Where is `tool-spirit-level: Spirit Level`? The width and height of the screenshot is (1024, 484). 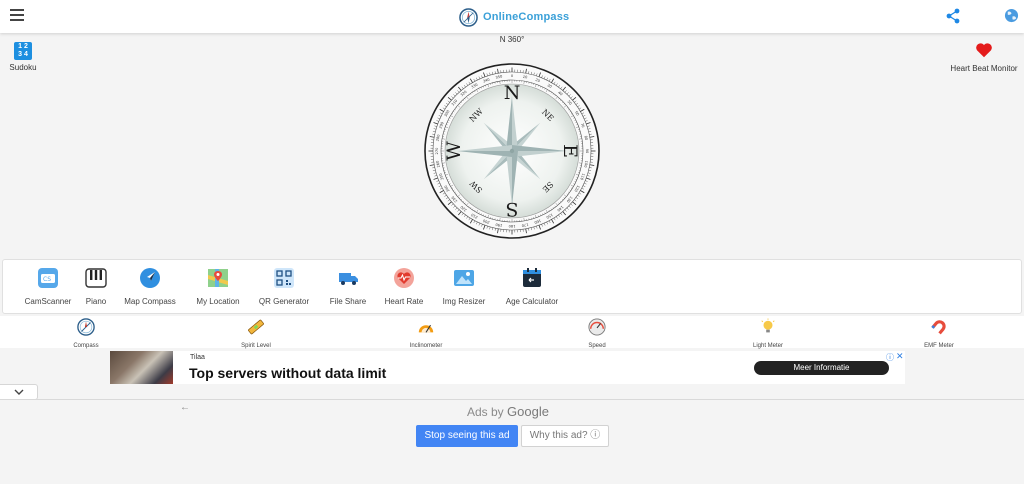
tool-spirit-level: Spirit Level is located at coordinates (256, 333).